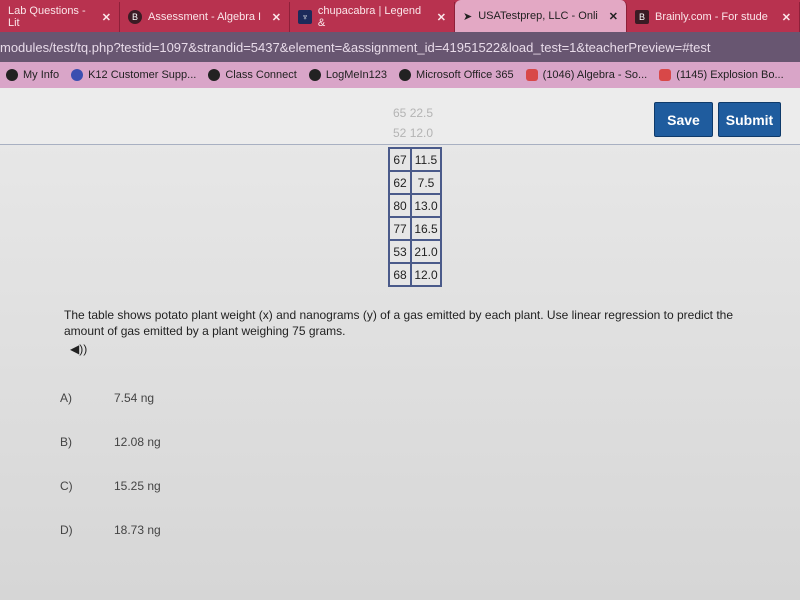  I want to click on hidden-y-cell: 12.0, so click(421, 133).